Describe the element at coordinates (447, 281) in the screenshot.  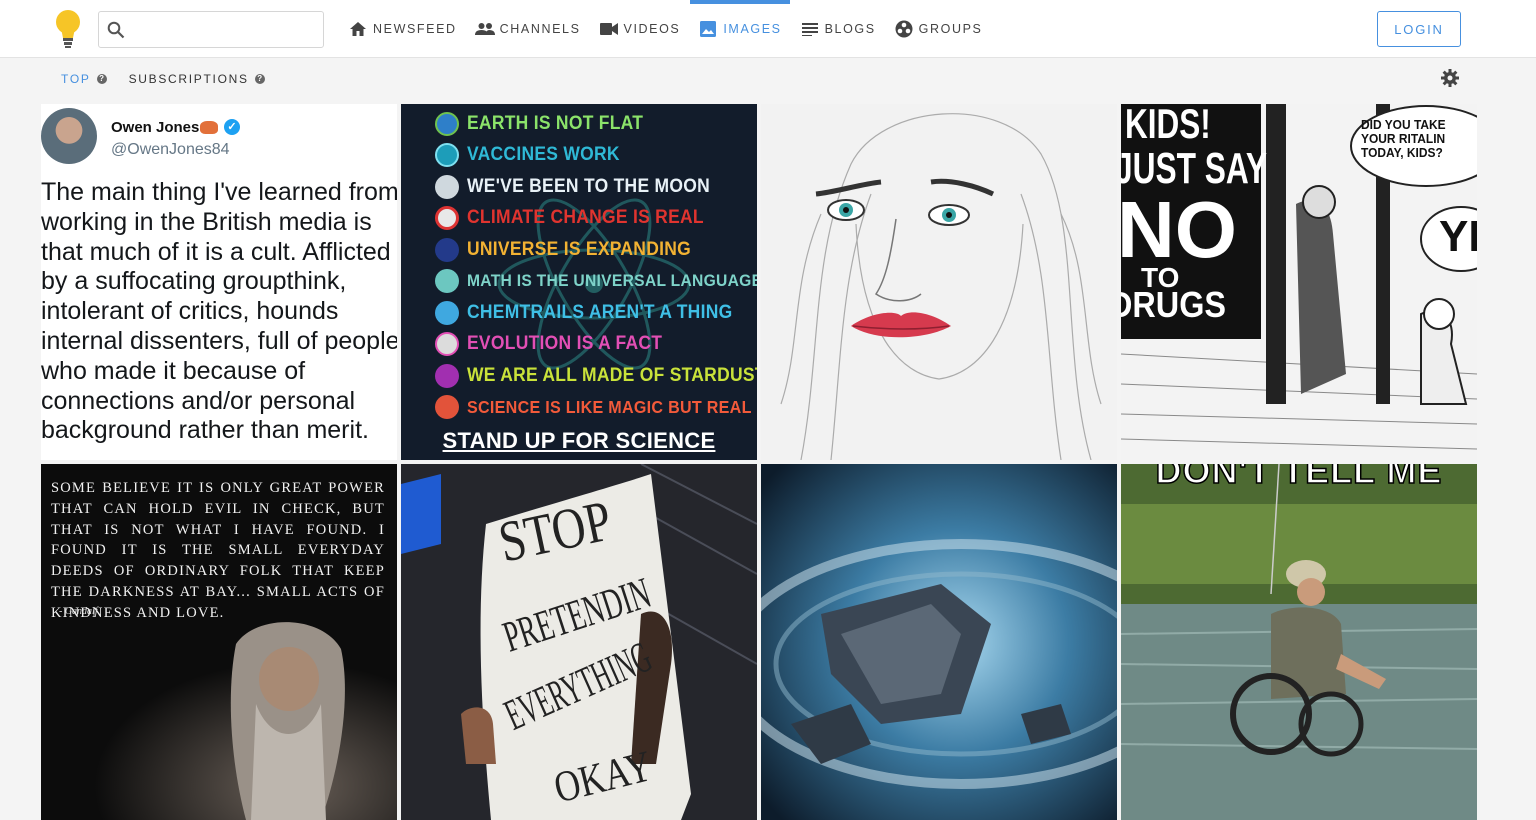
I see `math-icon` at that location.